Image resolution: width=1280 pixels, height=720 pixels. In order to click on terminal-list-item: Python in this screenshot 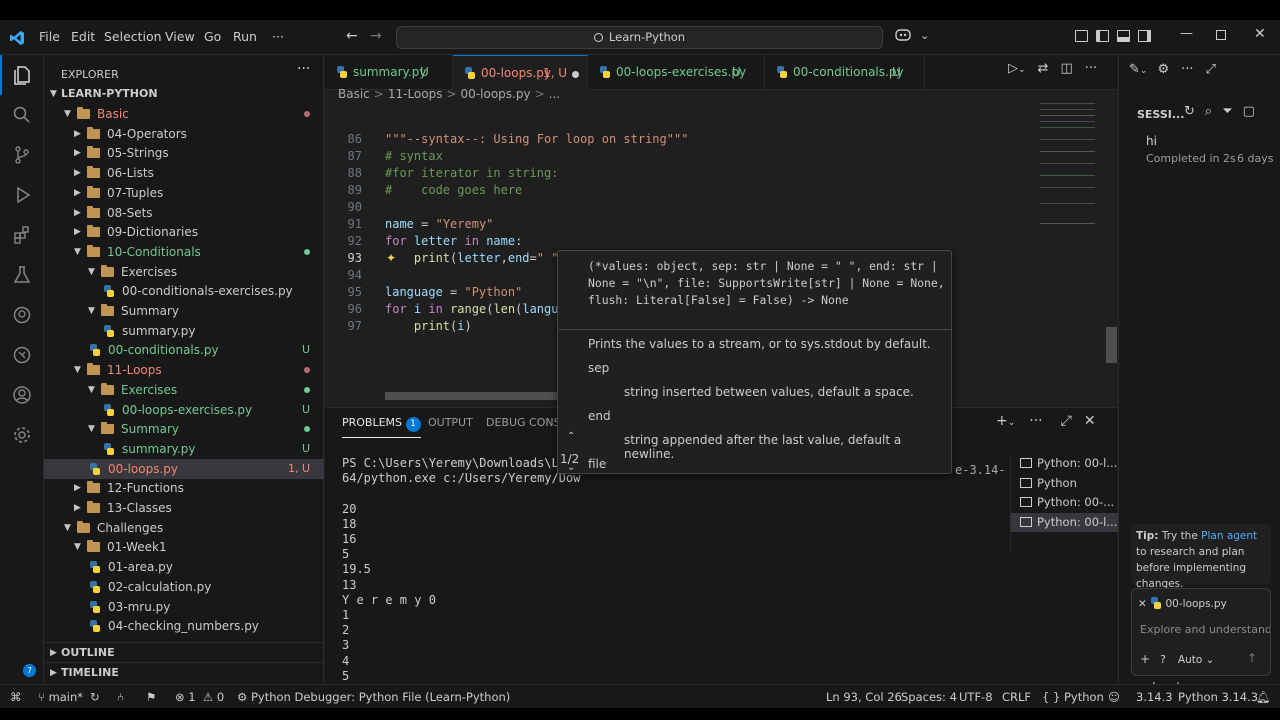, I will do `click(1064, 483)`.